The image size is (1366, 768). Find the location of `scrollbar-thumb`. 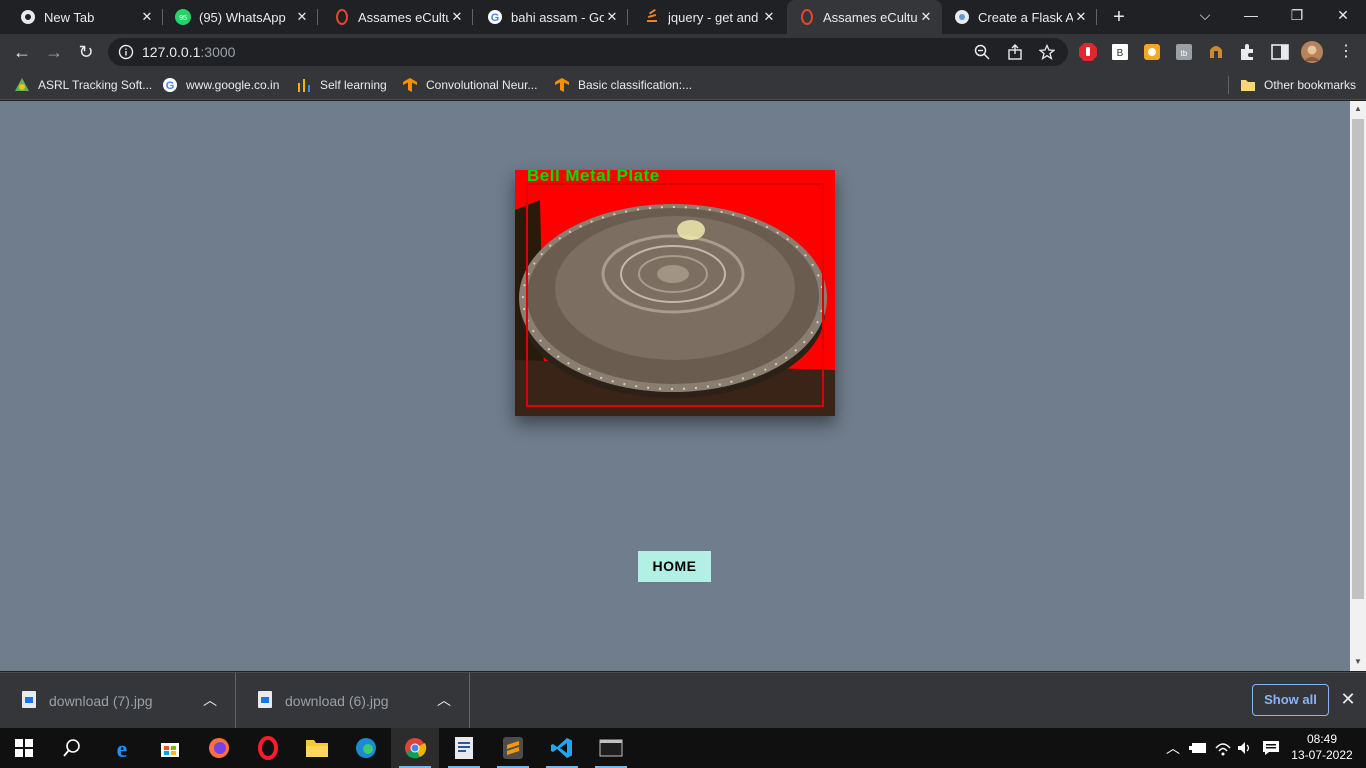

scrollbar-thumb is located at coordinates (1358, 359).